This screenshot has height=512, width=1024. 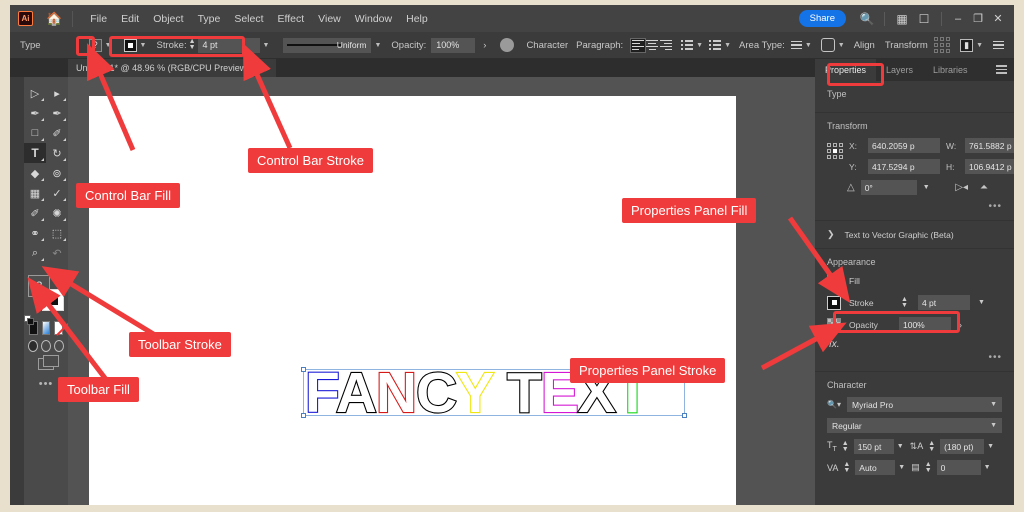 What do you see at coordinates (547, 45) in the screenshot?
I see `character-link: Character` at bounding box center [547, 45].